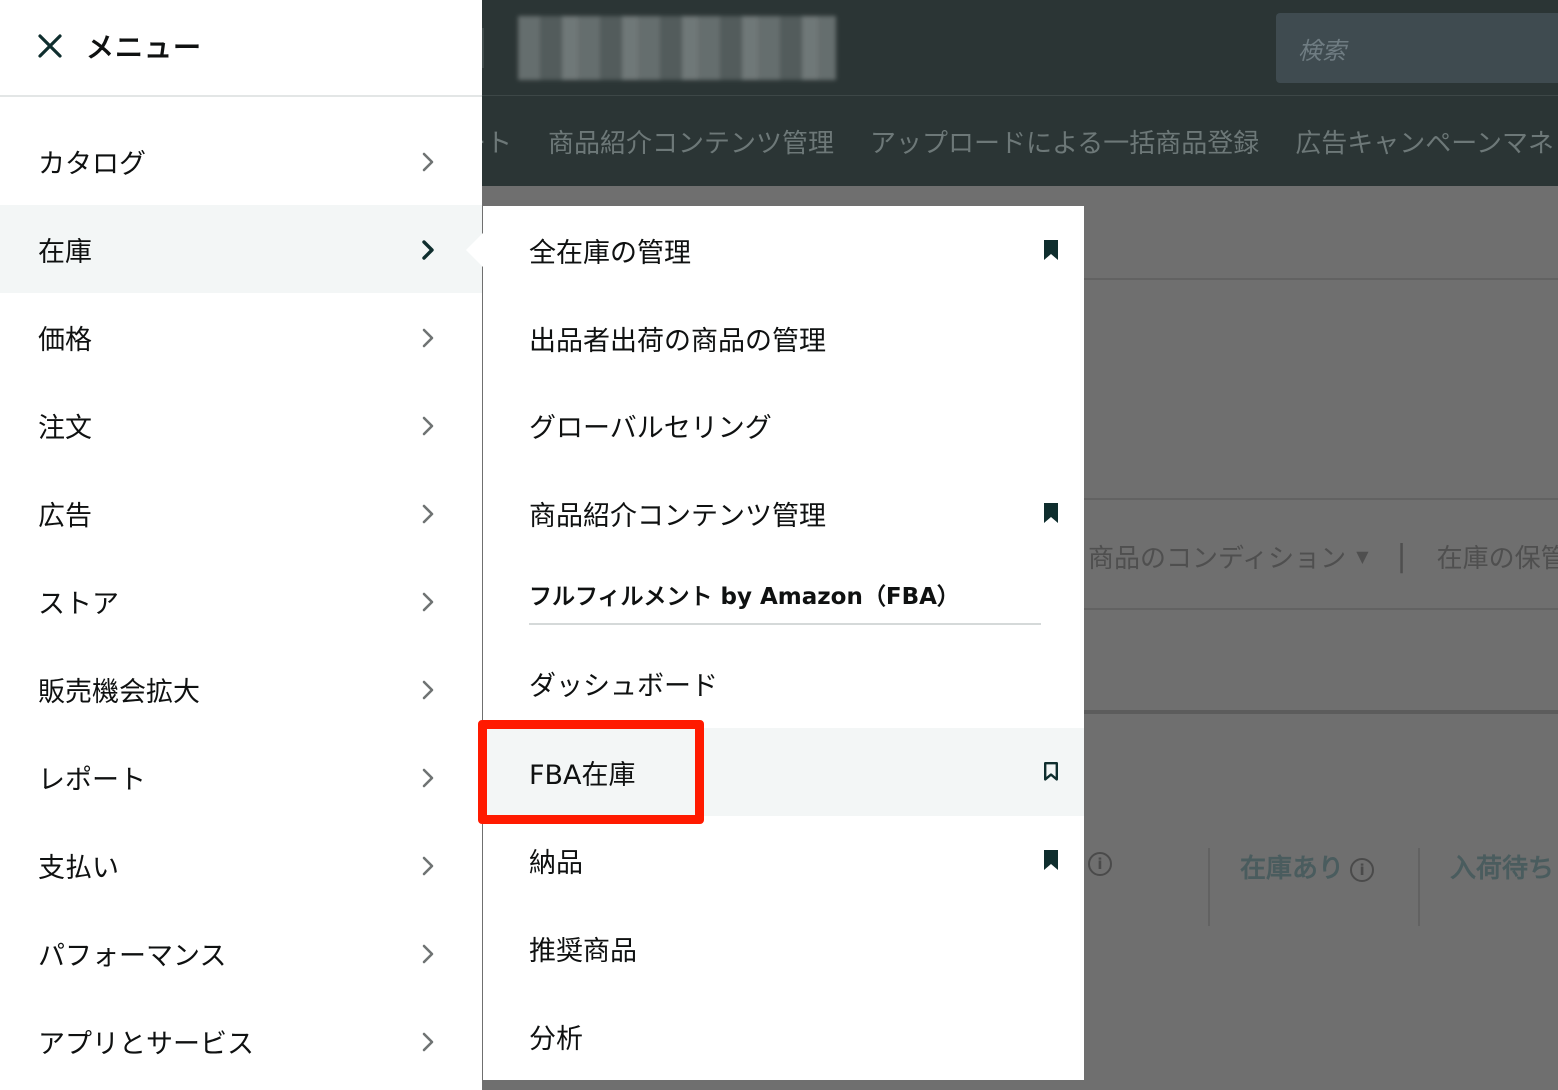 Image resolution: width=1558 pixels, height=1090 pixels. I want to click on submenu-item: グローバルセリング, so click(783, 425).